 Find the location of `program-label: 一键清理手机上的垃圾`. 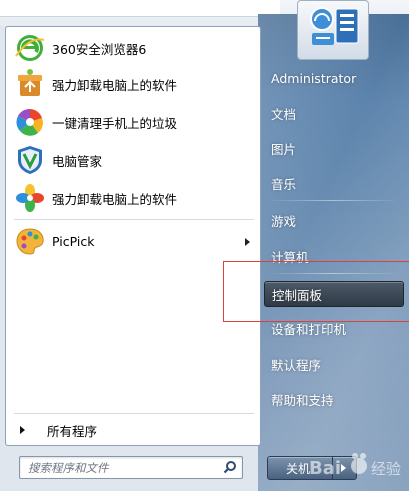

program-label: 一键清理手机上的垃圾 is located at coordinates (115, 123).